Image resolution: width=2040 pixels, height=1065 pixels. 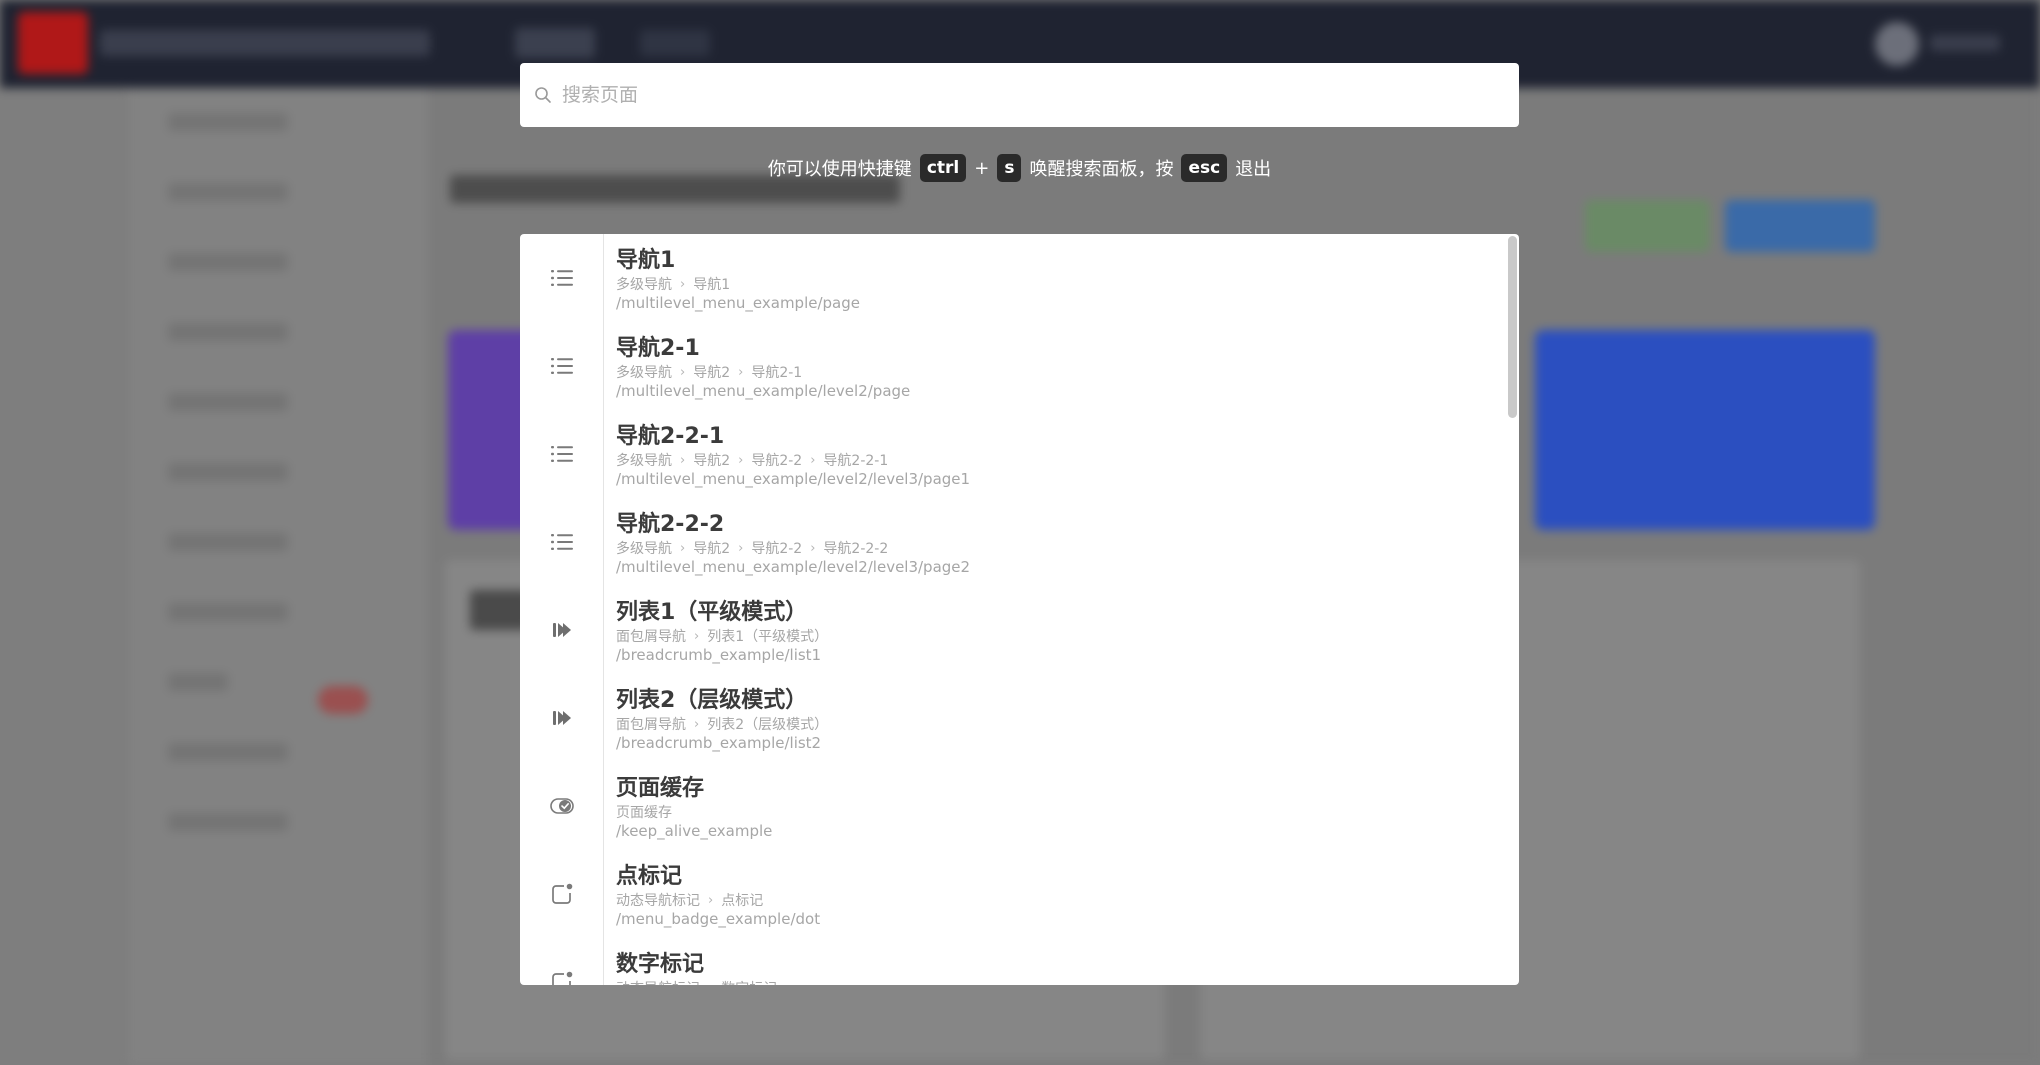 I want to click on breadcrumb-item: 点标记, so click(x=742, y=901).